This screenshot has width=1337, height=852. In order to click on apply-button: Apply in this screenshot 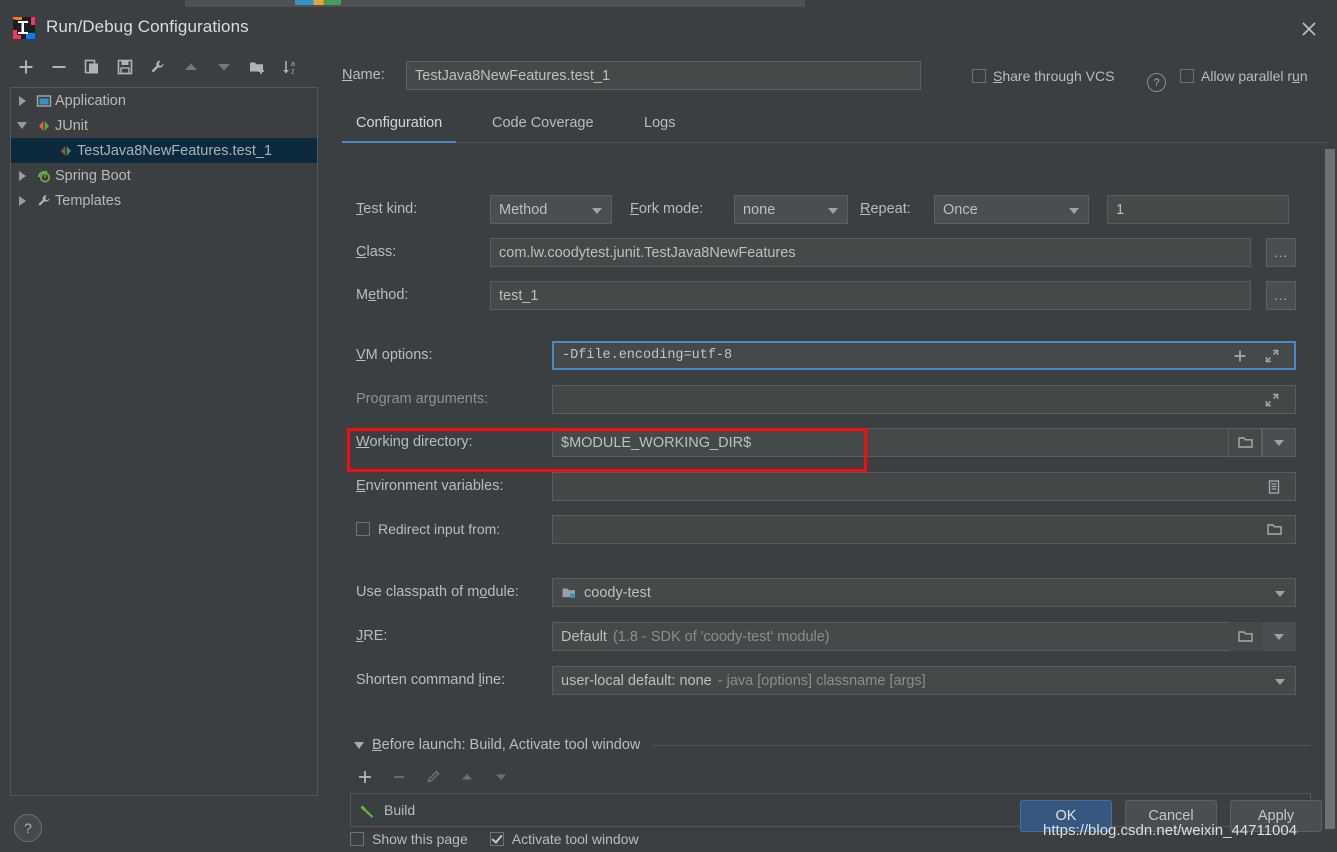, I will do `click(1276, 816)`.